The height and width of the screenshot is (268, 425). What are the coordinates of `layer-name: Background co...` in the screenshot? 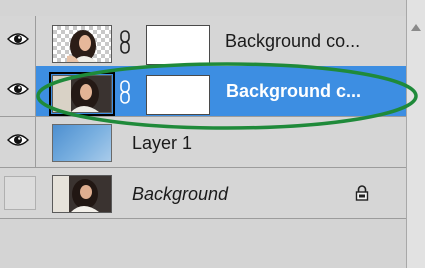 It's located at (292, 41).